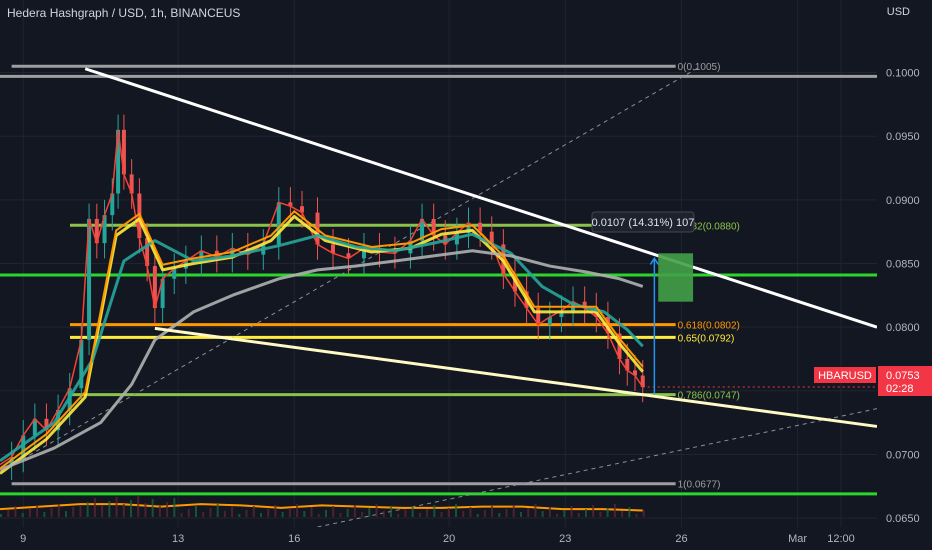  What do you see at coordinates (294, 539) in the screenshot?
I see `time-tick-label: 16` at bounding box center [294, 539].